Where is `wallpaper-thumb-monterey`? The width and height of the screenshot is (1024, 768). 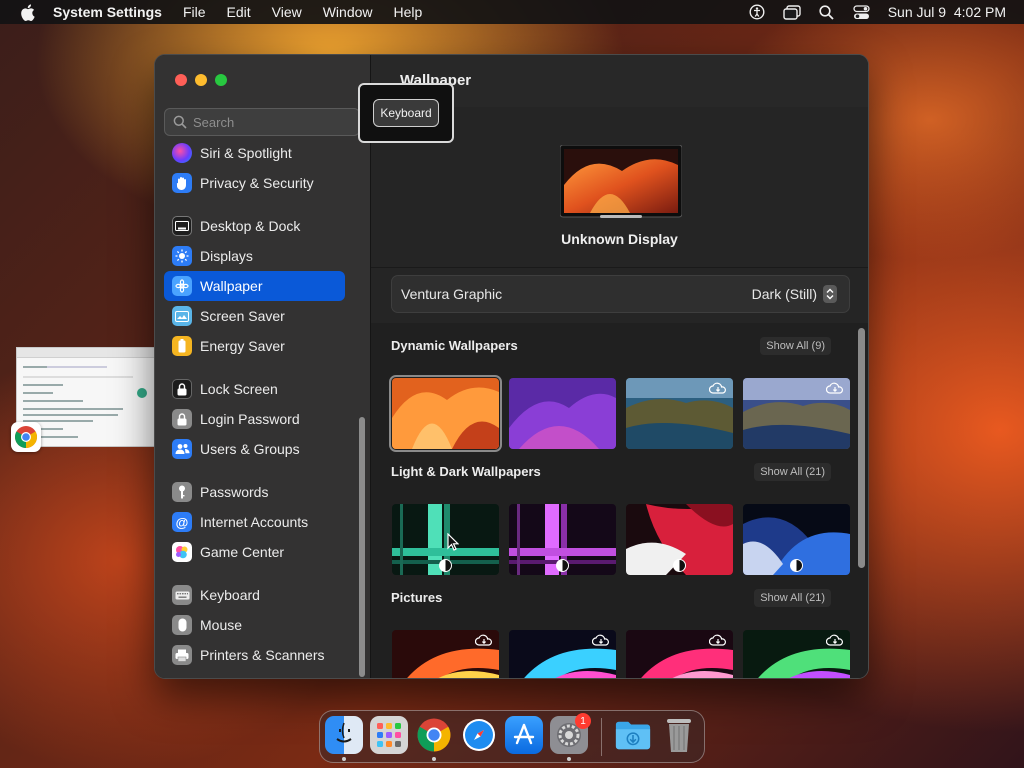
wallpaper-thumb-monterey is located at coordinates (562, 413).